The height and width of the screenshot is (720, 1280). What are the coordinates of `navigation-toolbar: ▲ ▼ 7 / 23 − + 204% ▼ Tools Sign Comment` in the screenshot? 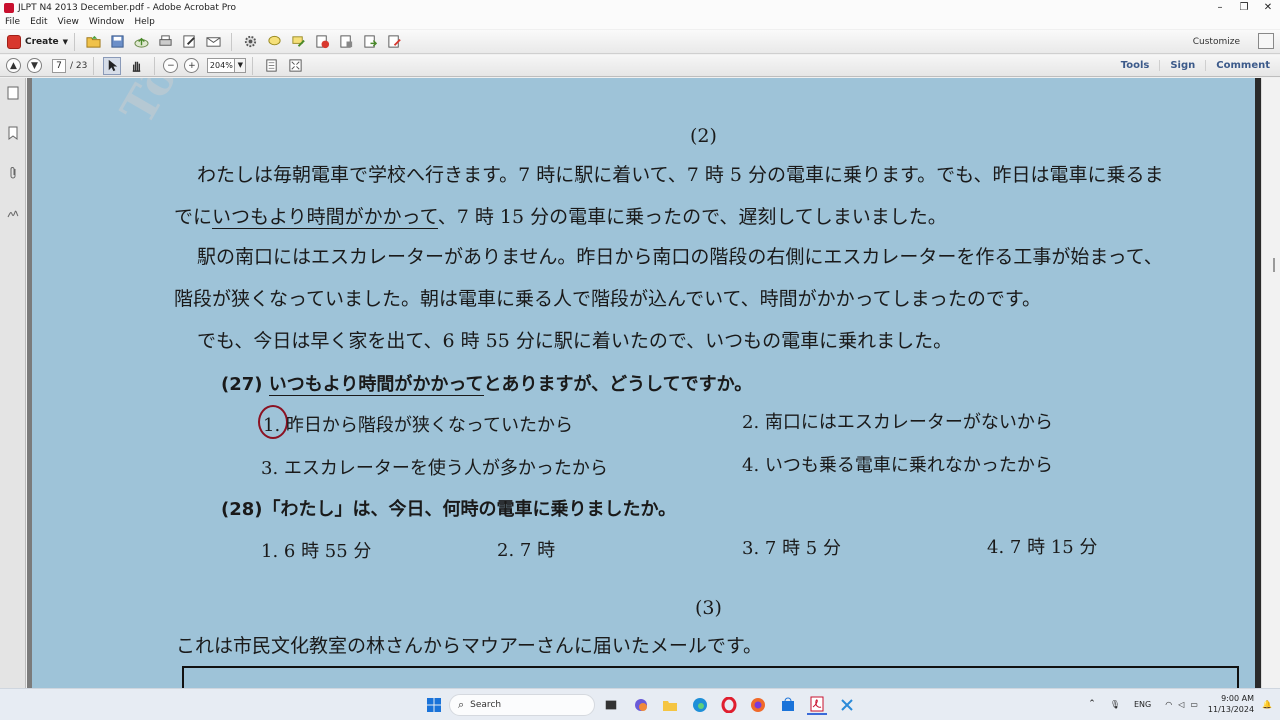 It's located at (640, 66).